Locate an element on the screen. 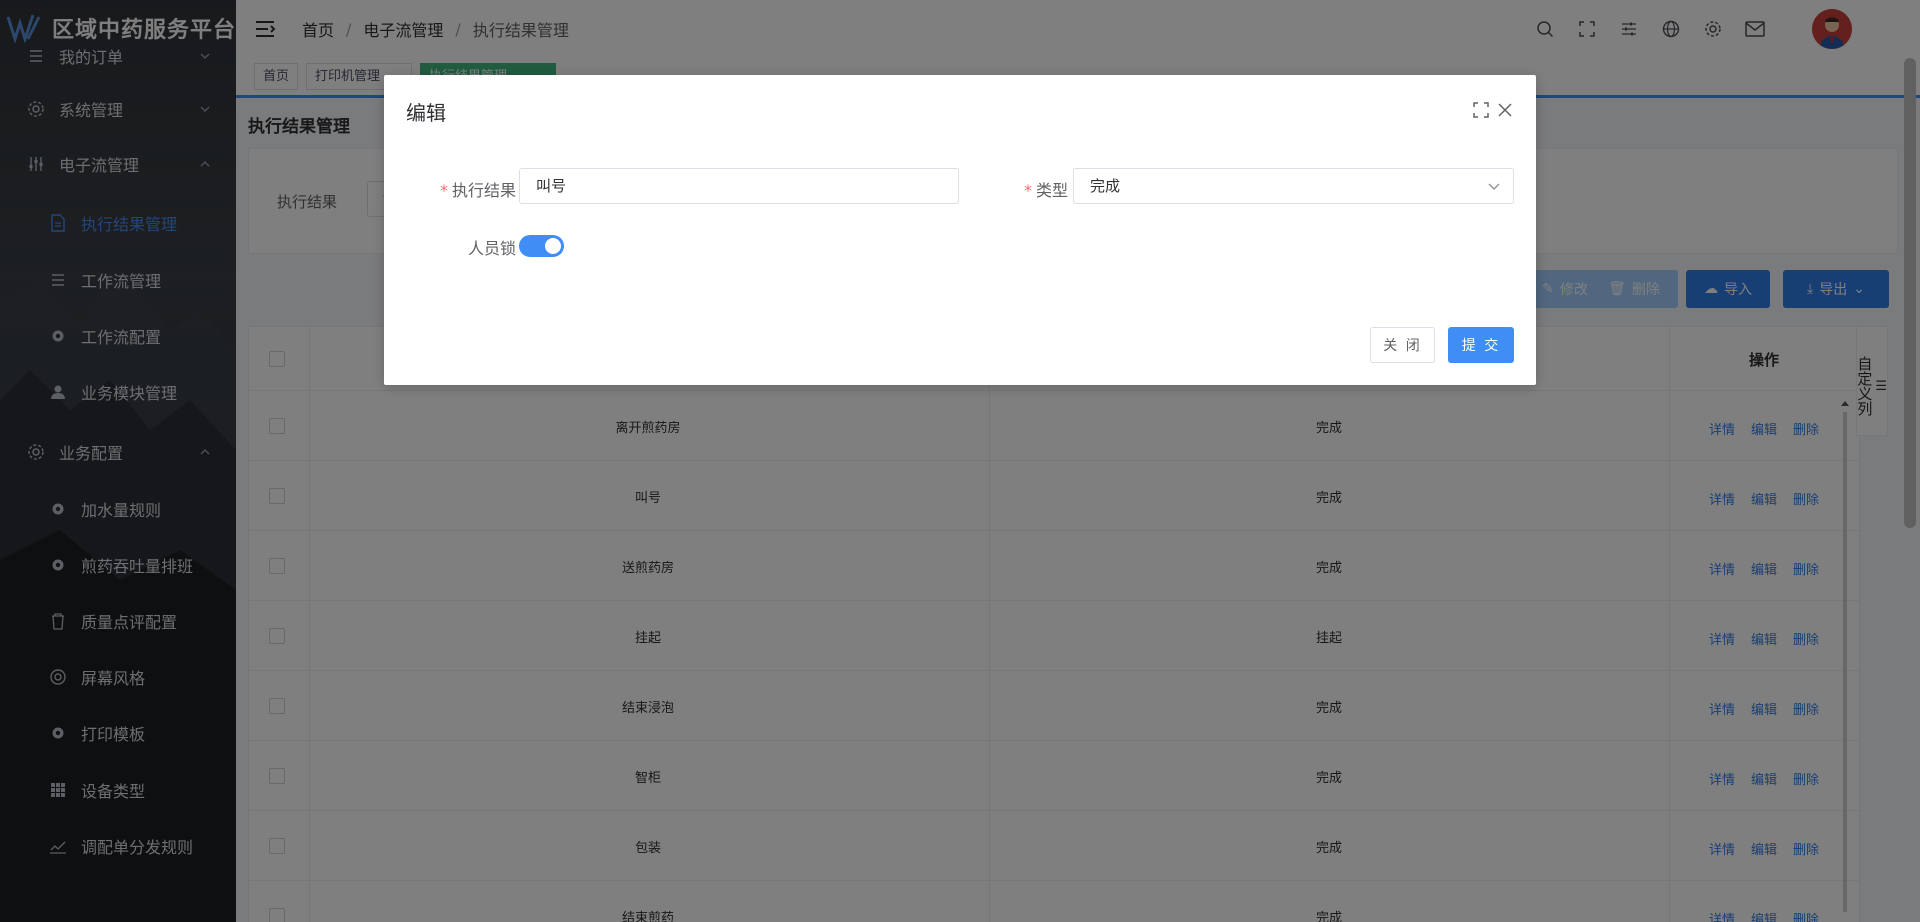 This screenshot has height=922, width=1920. toggle-knob is located at coordinates (553, 246).